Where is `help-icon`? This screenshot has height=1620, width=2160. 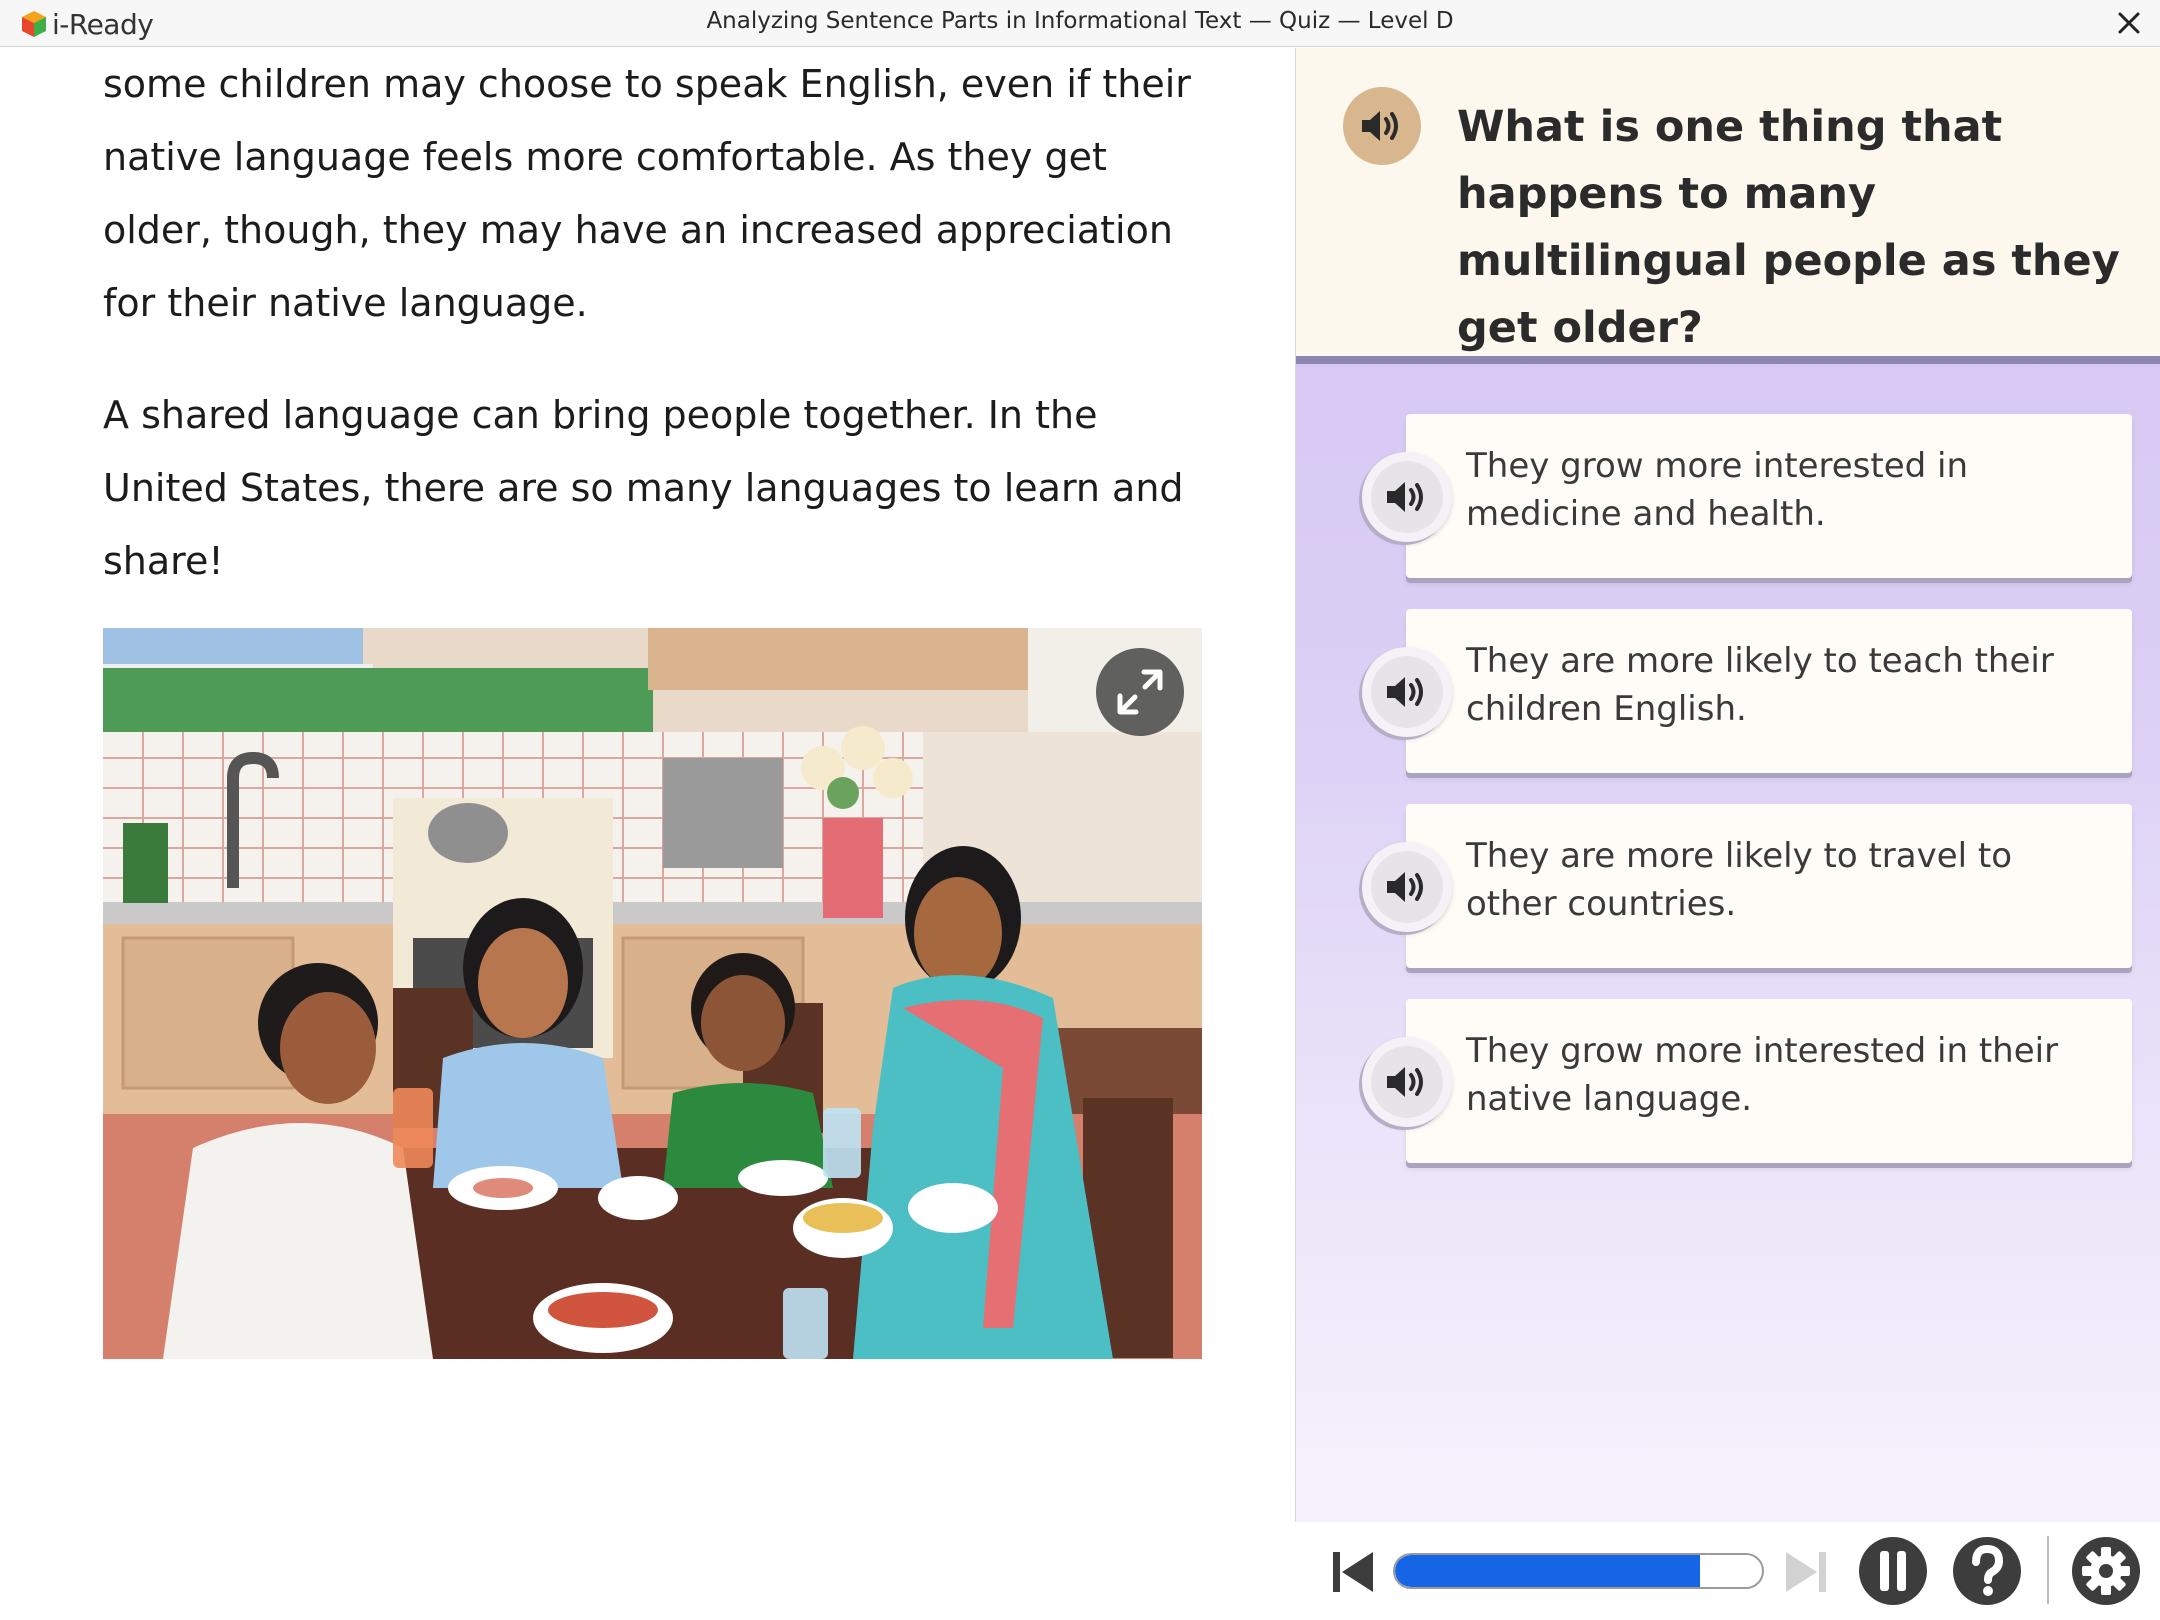 help-icon is located at coordinates (1987, 1571).